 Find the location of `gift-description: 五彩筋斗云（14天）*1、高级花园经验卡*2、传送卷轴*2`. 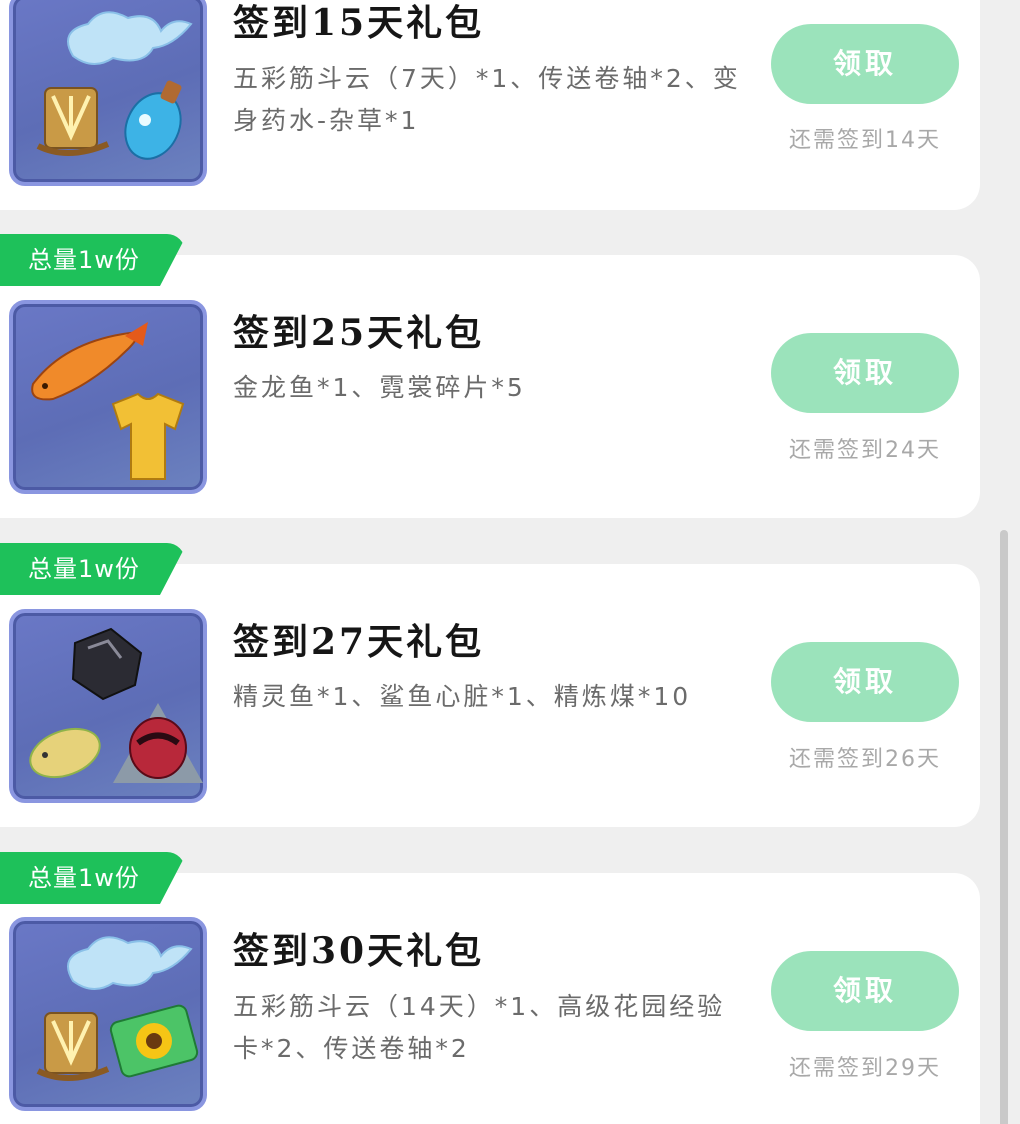

gift-description: 五彩筋斗云（14天）*1、高级花园经验卡*2、传送卷轴*2 is located at coordinates (479, 1027).